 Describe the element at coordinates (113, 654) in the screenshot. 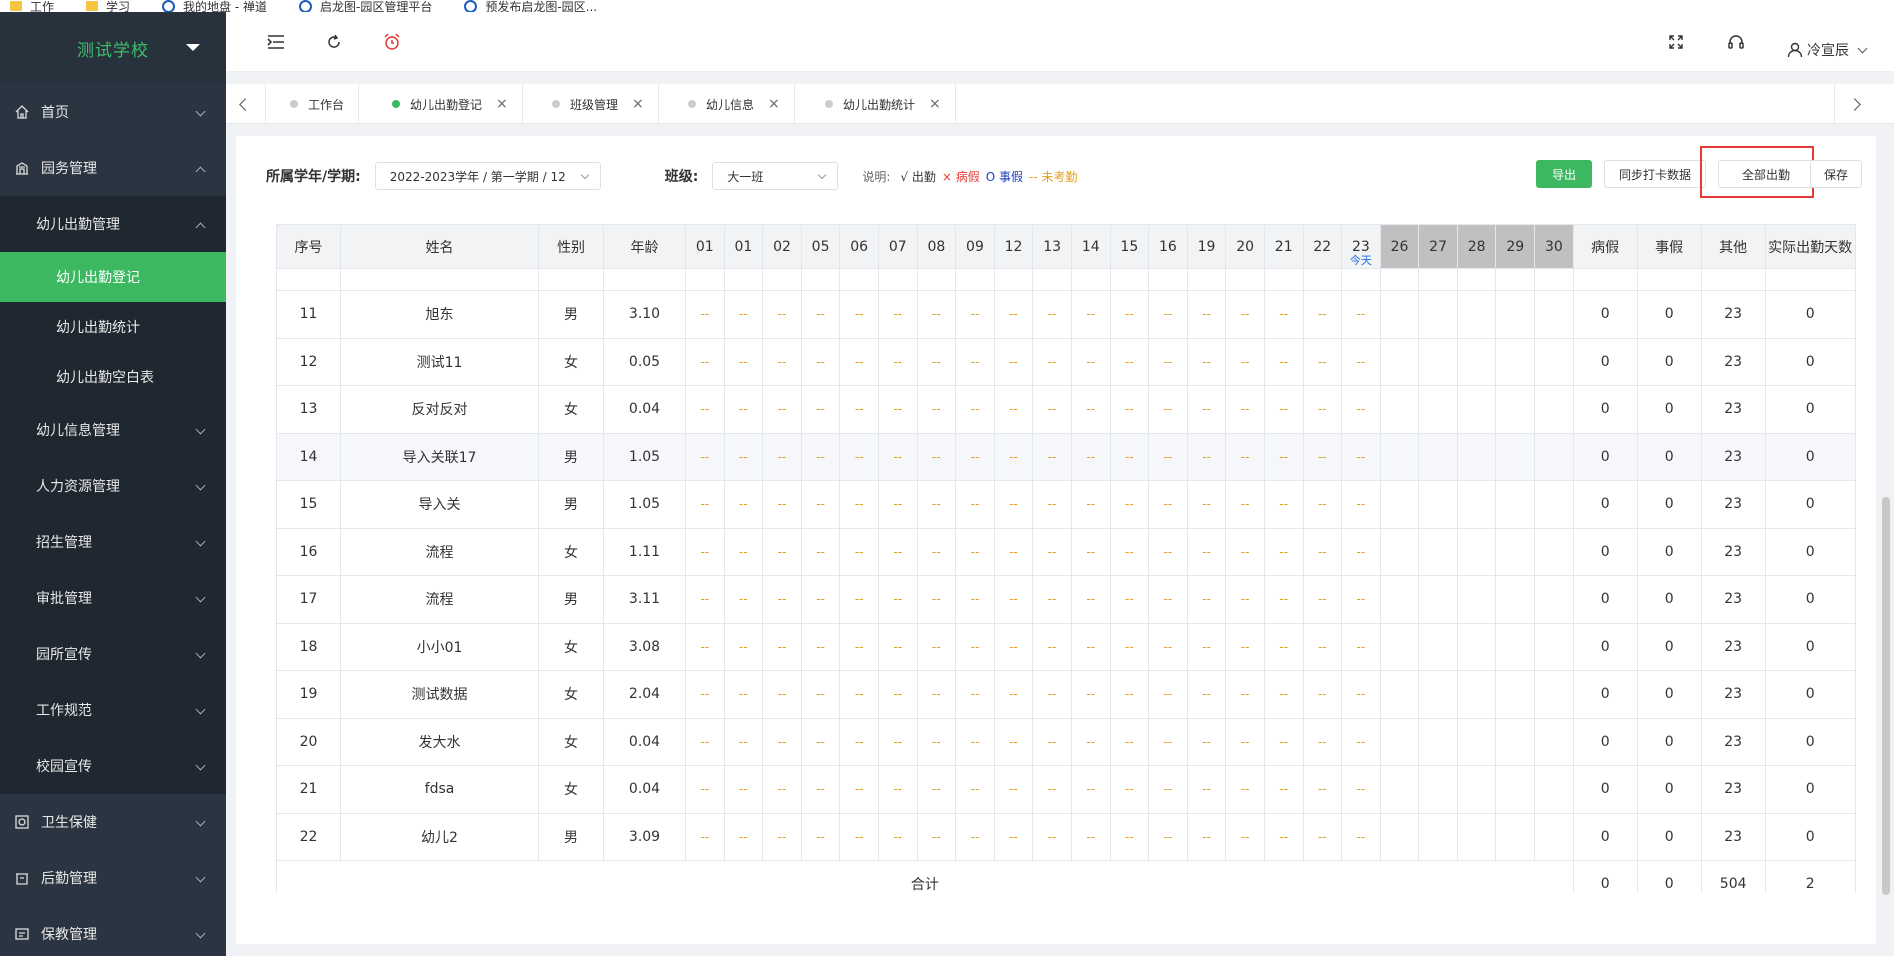

I see `sidebar-item-campus-promo: 园所宣传` at that location.